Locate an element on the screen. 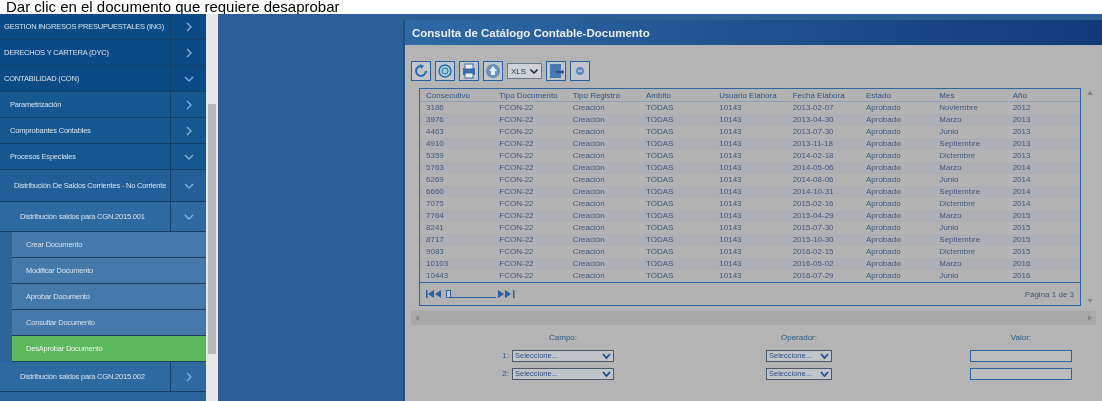 Image resolution: width=1102 pixels, height=401 pixels. column-header: Mes is located at coordinates (970, 95).